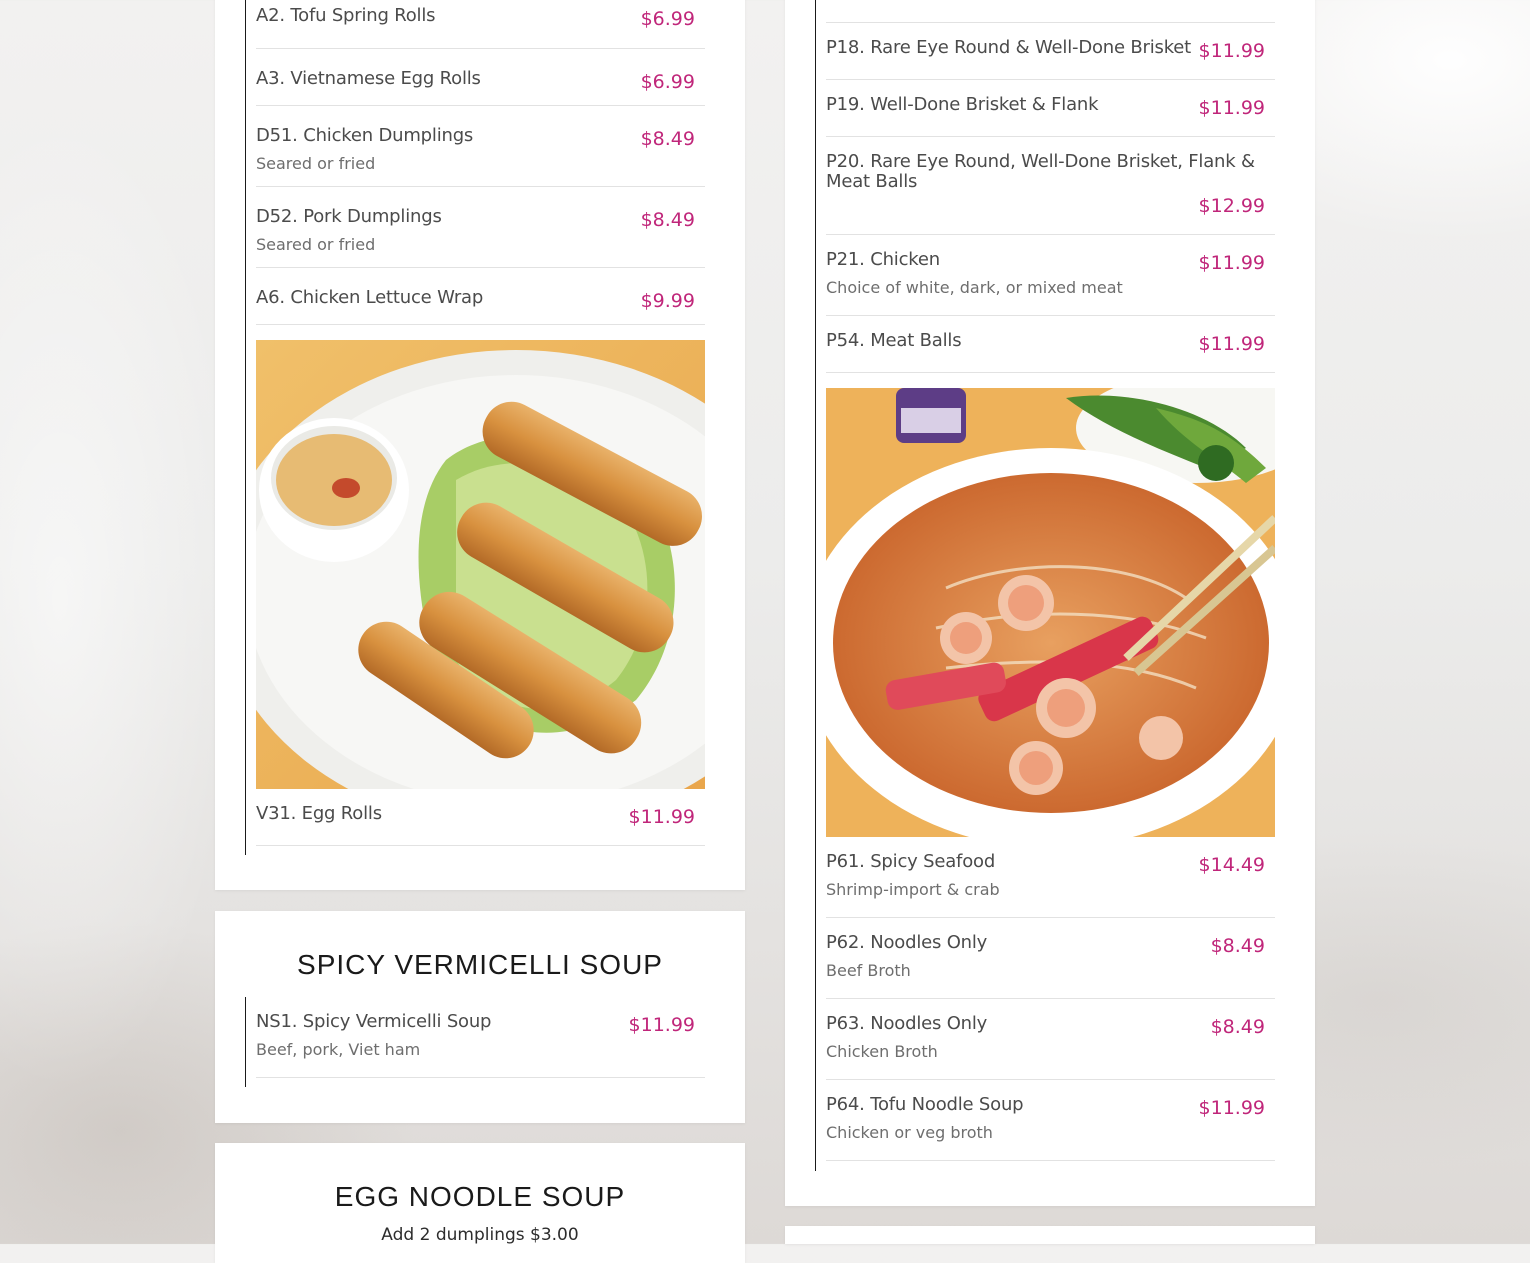 The width and height of the screenshot is (1530, 1263). I want to click on item-name: P21. Chicken, so click(883, 259).